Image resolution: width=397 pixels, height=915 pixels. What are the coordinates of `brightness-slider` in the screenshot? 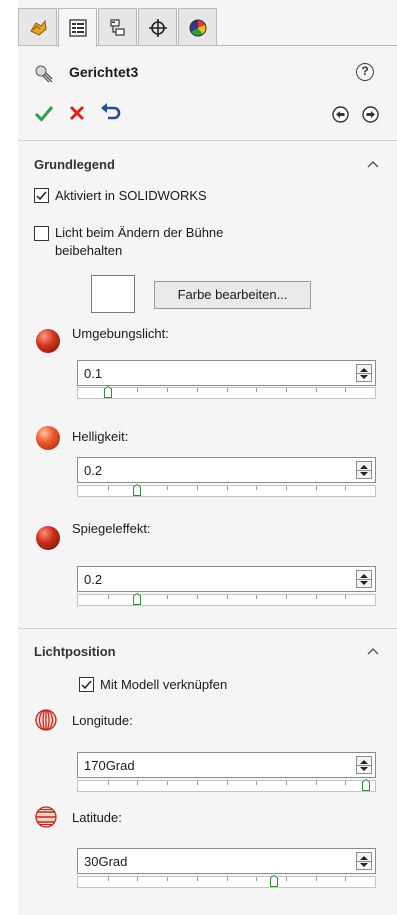 It's located at (226, 490).